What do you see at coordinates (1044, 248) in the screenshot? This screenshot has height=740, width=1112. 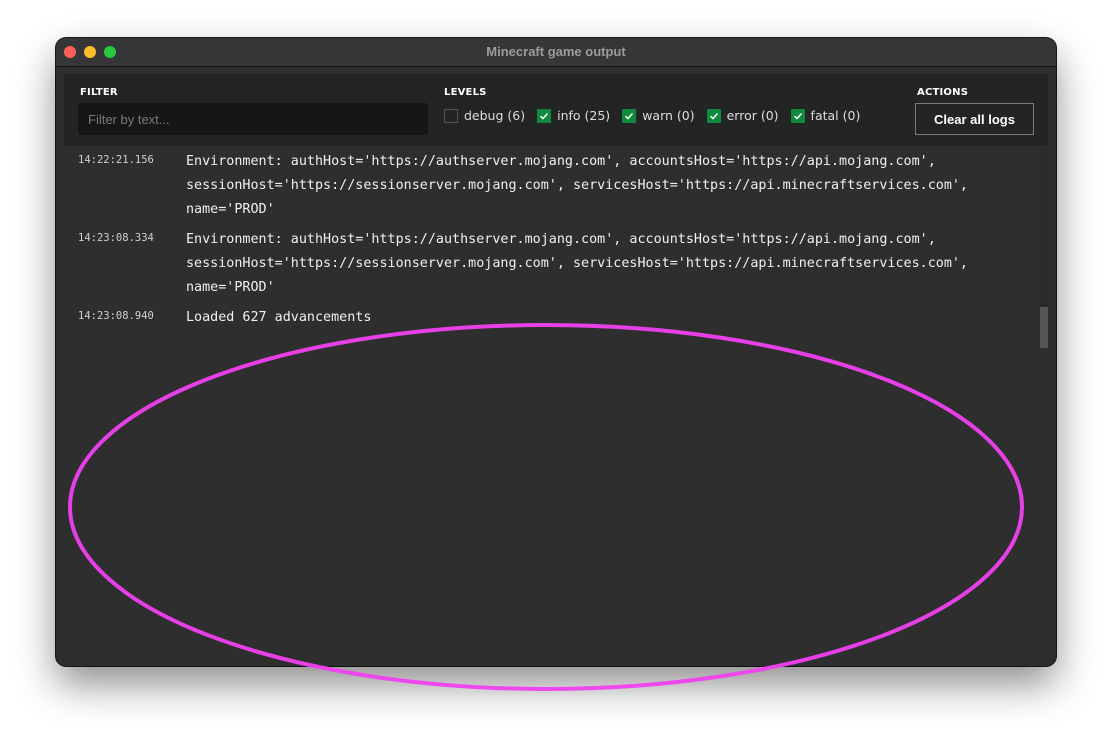 I see `scrollbar` at bounding box center [1044, 248].